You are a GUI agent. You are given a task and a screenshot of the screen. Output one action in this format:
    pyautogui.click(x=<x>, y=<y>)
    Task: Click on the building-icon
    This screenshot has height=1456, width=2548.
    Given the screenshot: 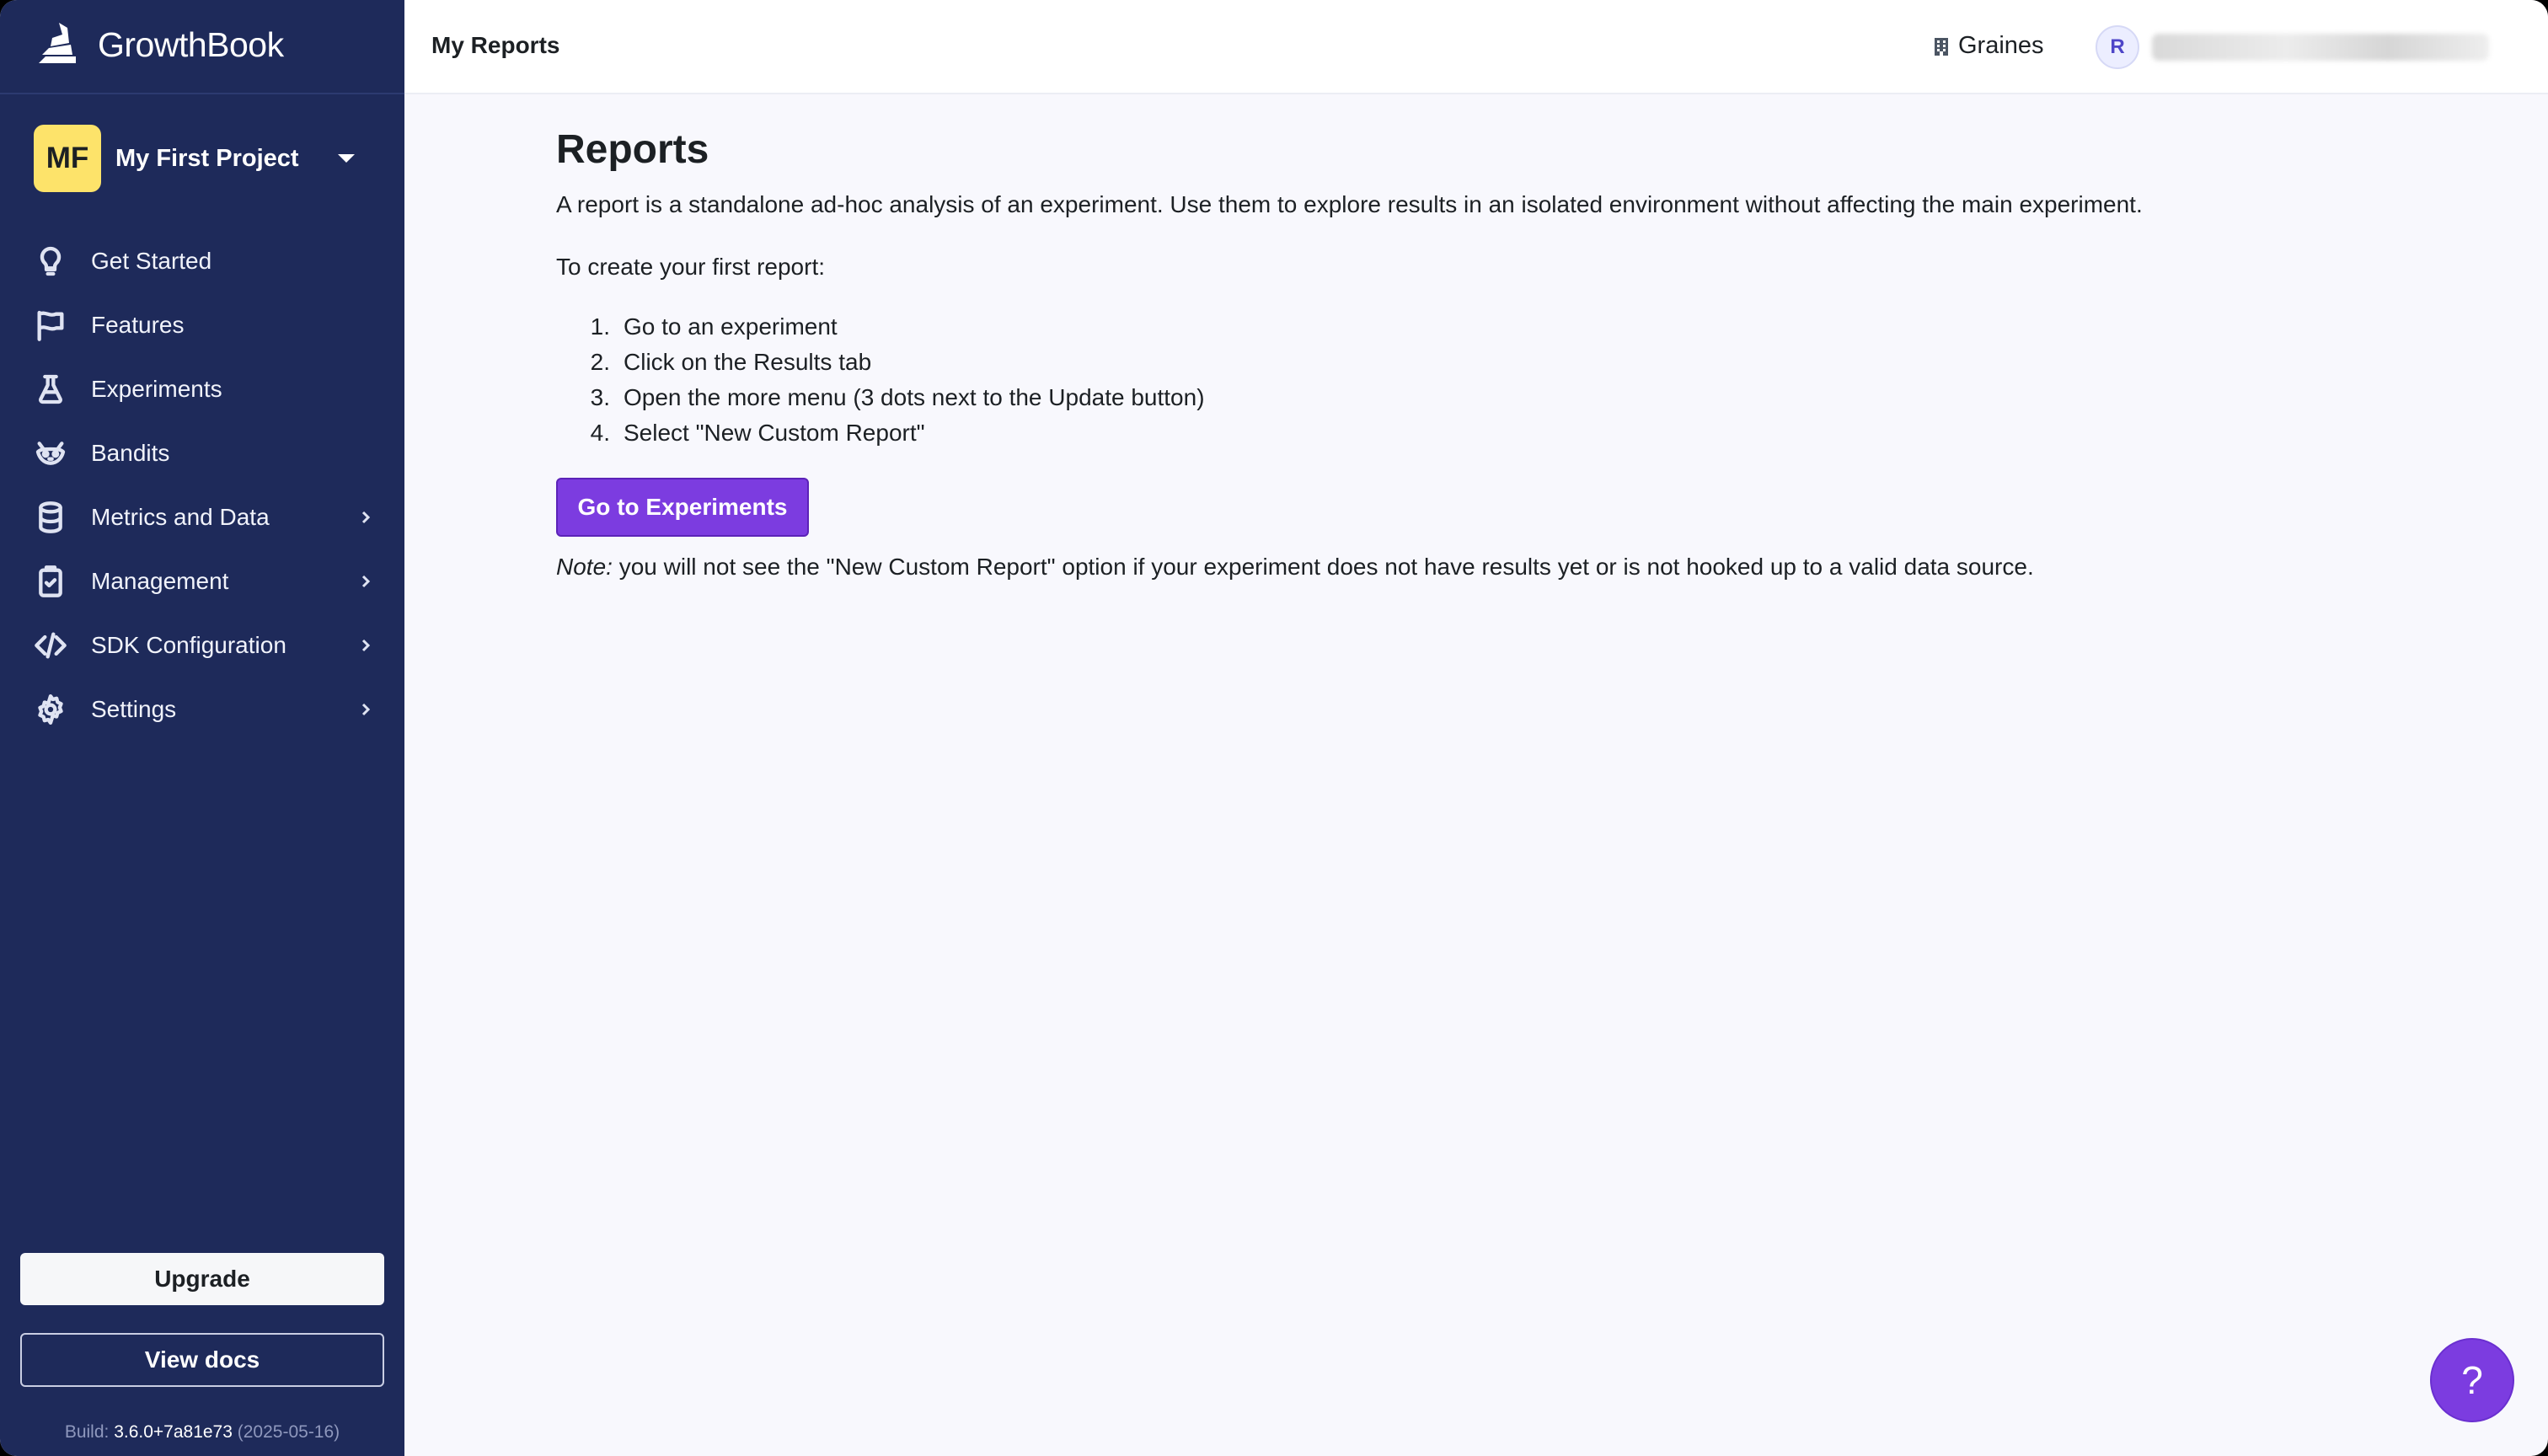 What is the action you would take?
    pyautogui.click(x=1941, y=46)
    